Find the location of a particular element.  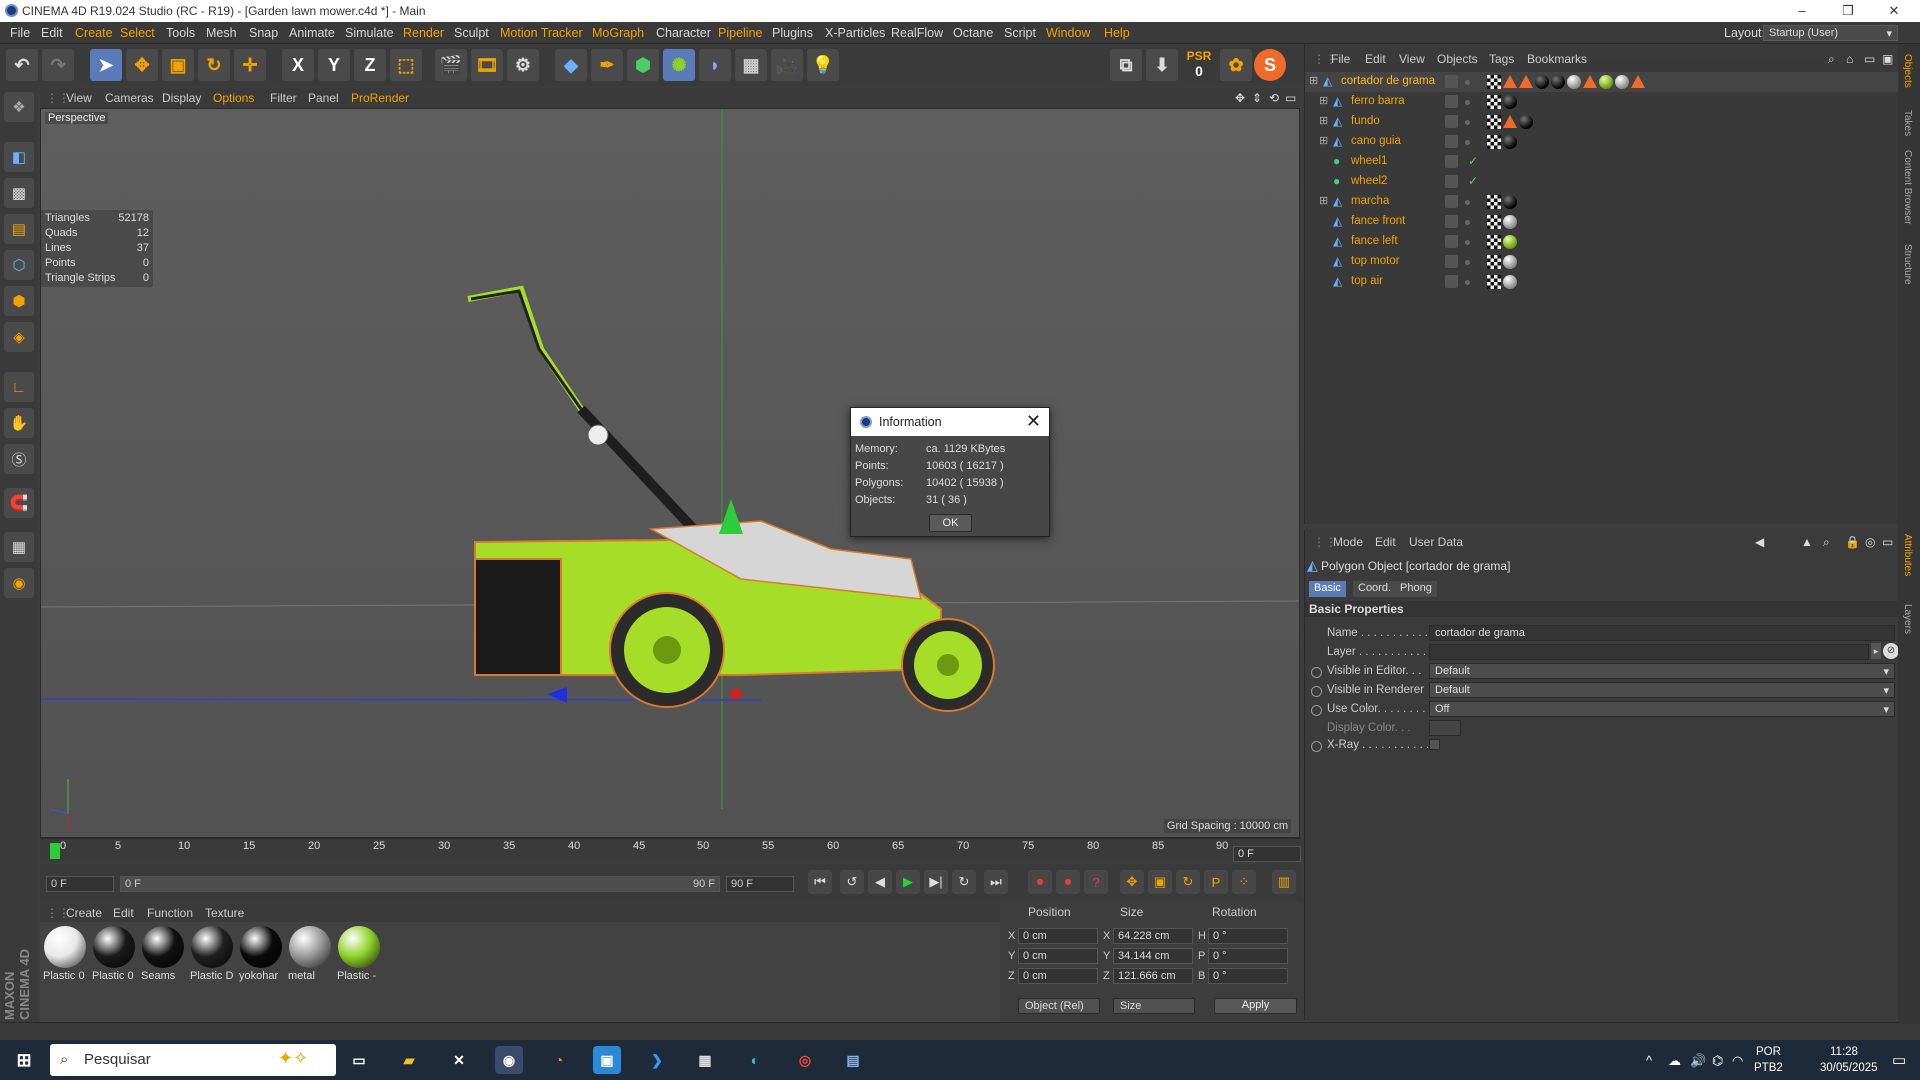

snap-icon: Ⓢ is located at coordinates (19, 459).